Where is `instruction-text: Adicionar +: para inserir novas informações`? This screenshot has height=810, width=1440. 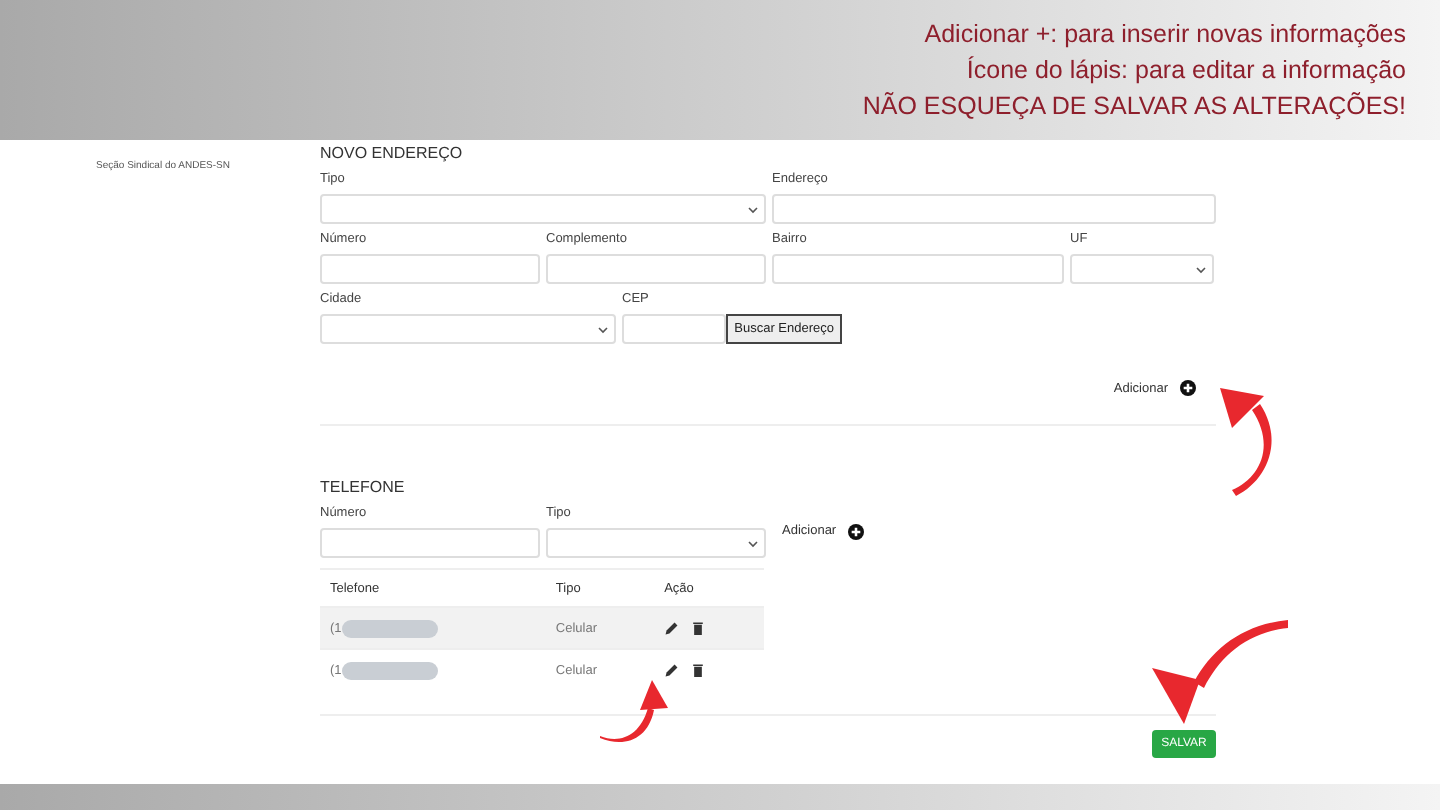 instruction-text: Adicionar +: para inserir novas informações is located at coordinates (1165, 34).